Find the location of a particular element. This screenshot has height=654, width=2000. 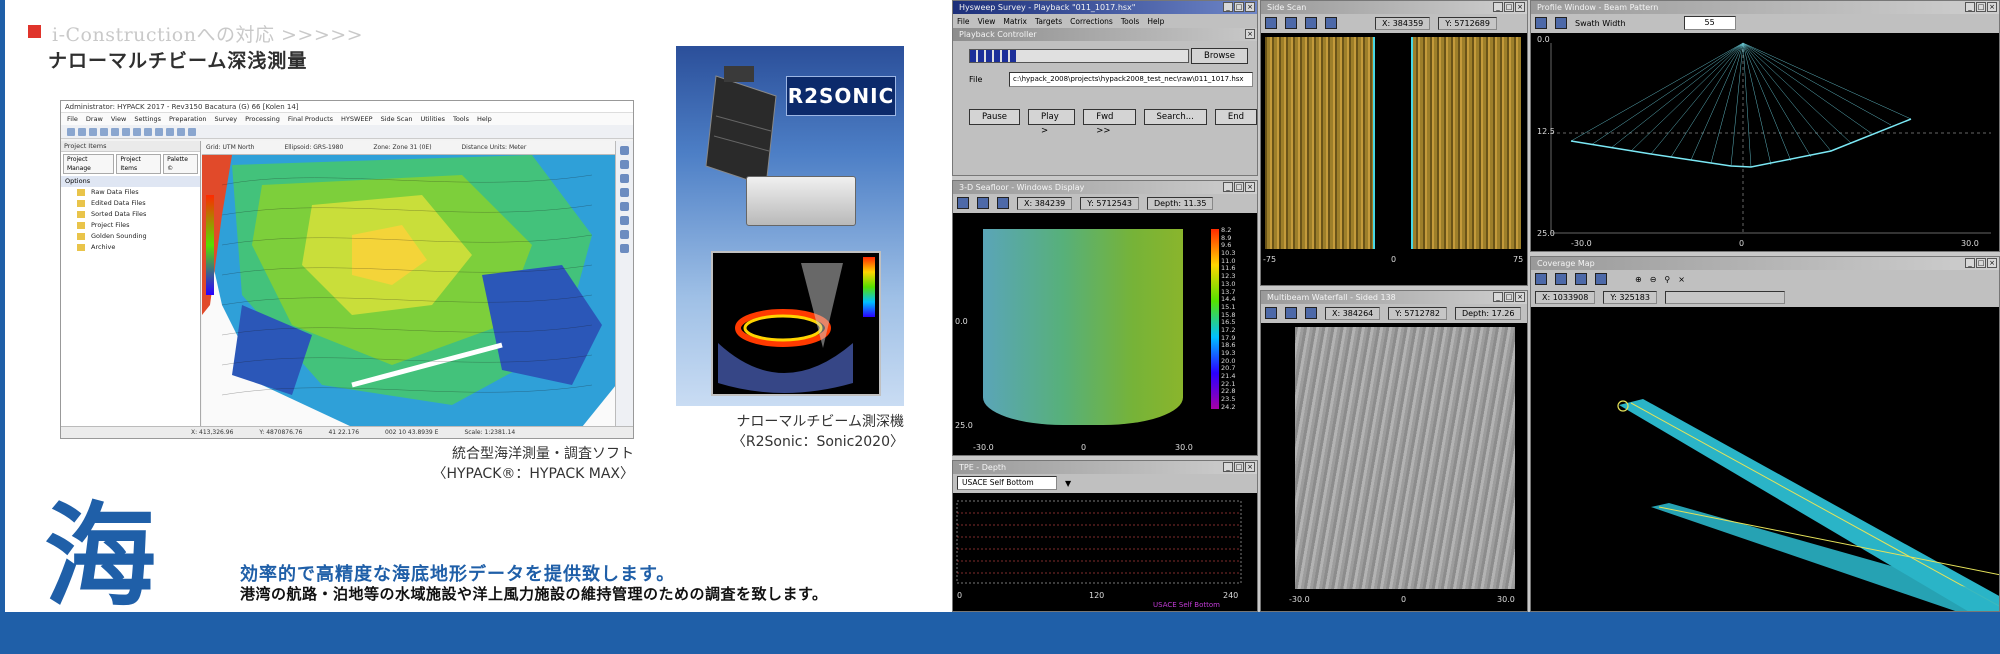

pan-icon is located at coordinates (624, 178).